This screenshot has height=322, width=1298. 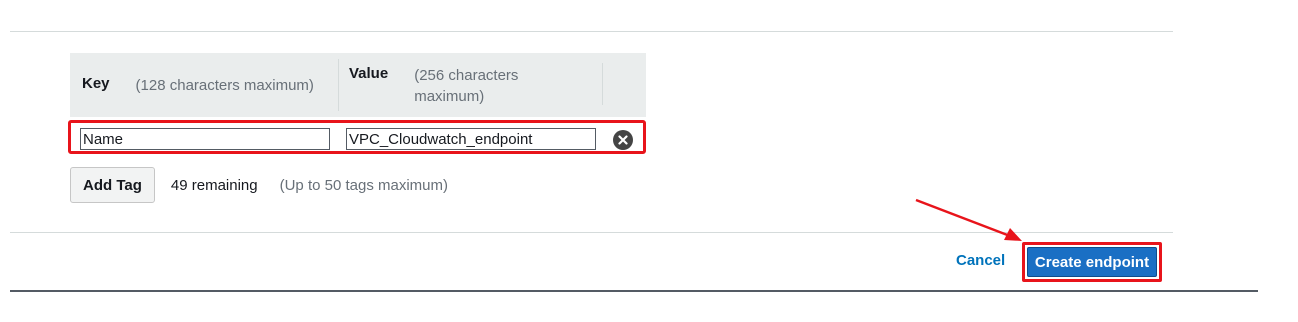 I want to click on tag-row-highlighted, so click(x=357, y=137).